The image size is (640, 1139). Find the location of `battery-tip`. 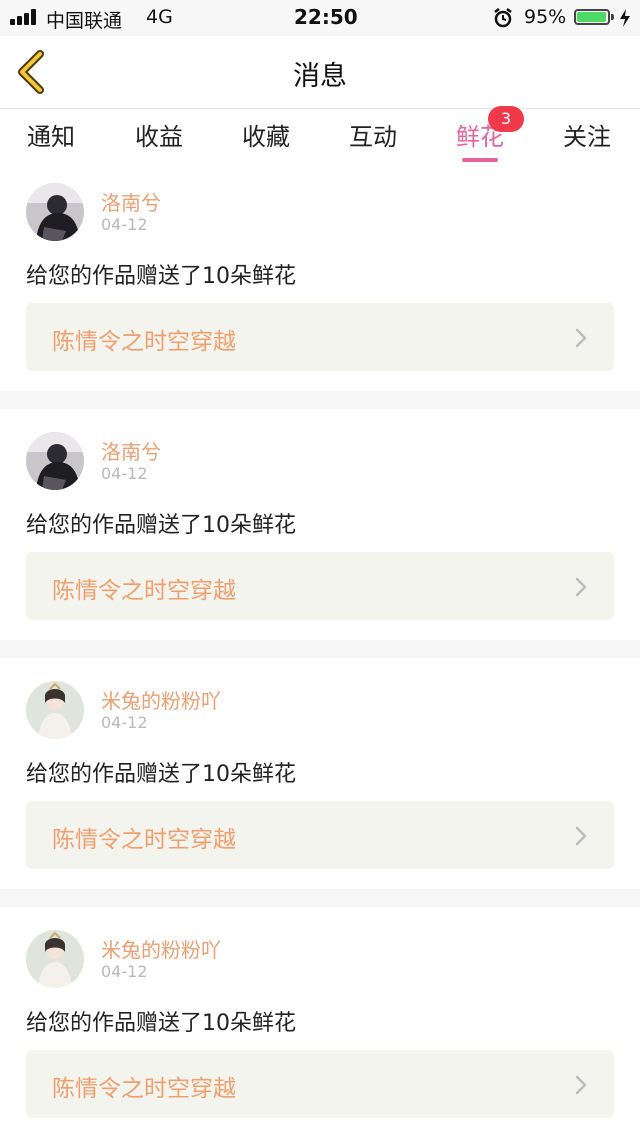

battery-tip is located at coordinates (612, 17).